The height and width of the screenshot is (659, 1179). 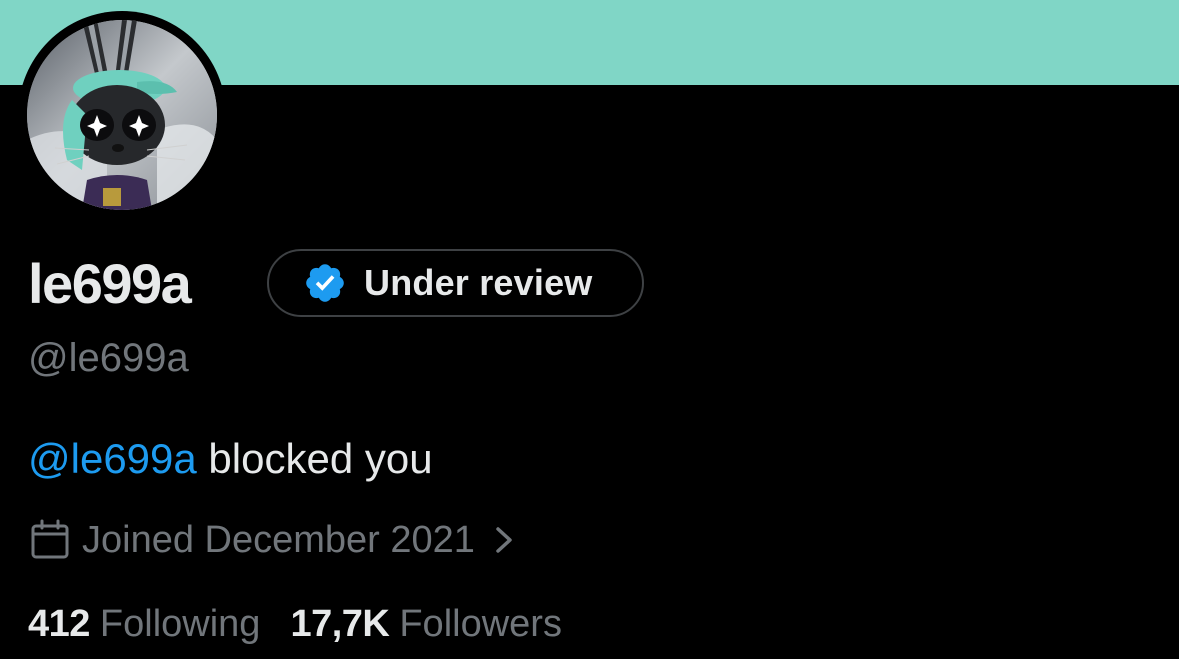 I want to click on joined-date-row: Joined December 2021, so click(x=273, y=540).